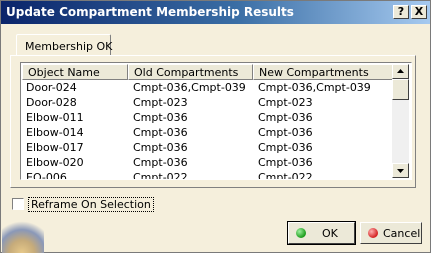 The image size is (431, 253). I want to click on table-row: Door-028 Cmpt-023 Cmpt-023, so click(207, 102).